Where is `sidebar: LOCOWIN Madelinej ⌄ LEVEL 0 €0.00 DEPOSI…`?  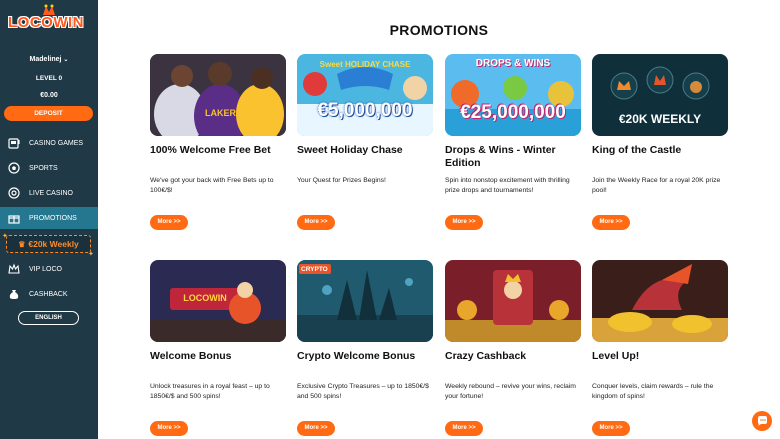
sidebar: LOCOWIN Madelinej ⌄ LEVEL 0 €0.00 DEPOSI… is located at coordinates (49, 219).